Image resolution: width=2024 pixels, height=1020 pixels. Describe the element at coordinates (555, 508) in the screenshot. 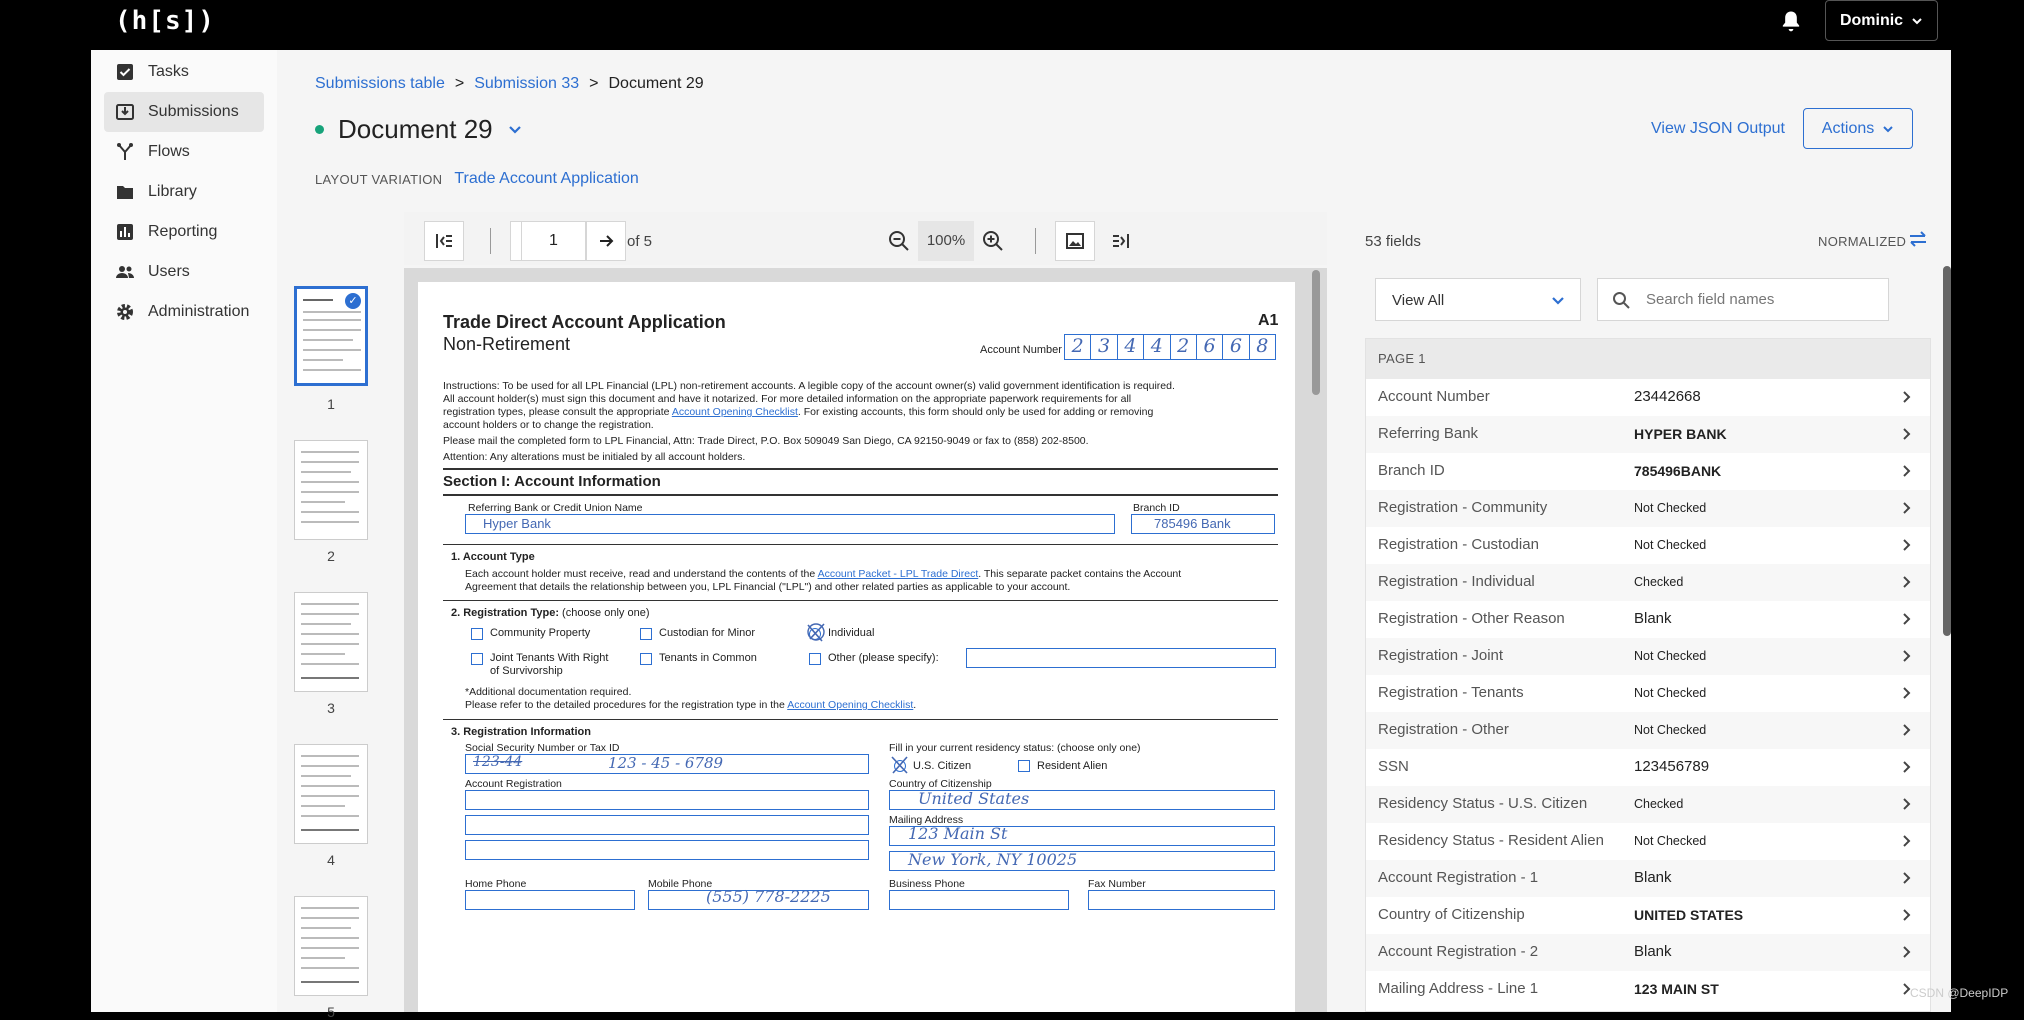

I see `field-label: Referring Bank or Credit Union Name` at that location.